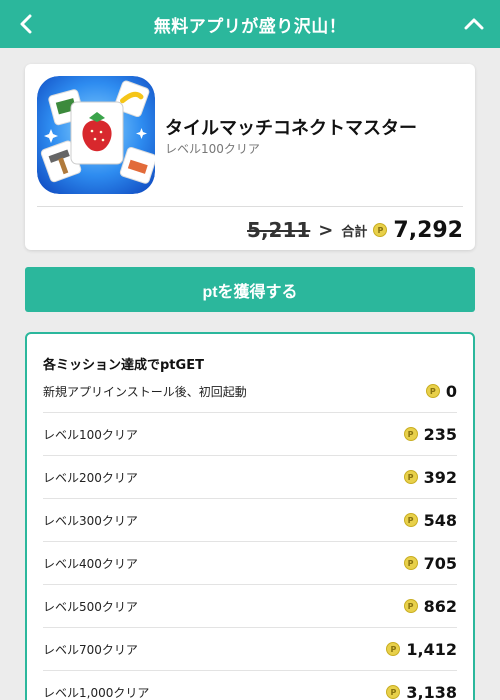  I want to click on old-points: 5,211, so click(279, 230).